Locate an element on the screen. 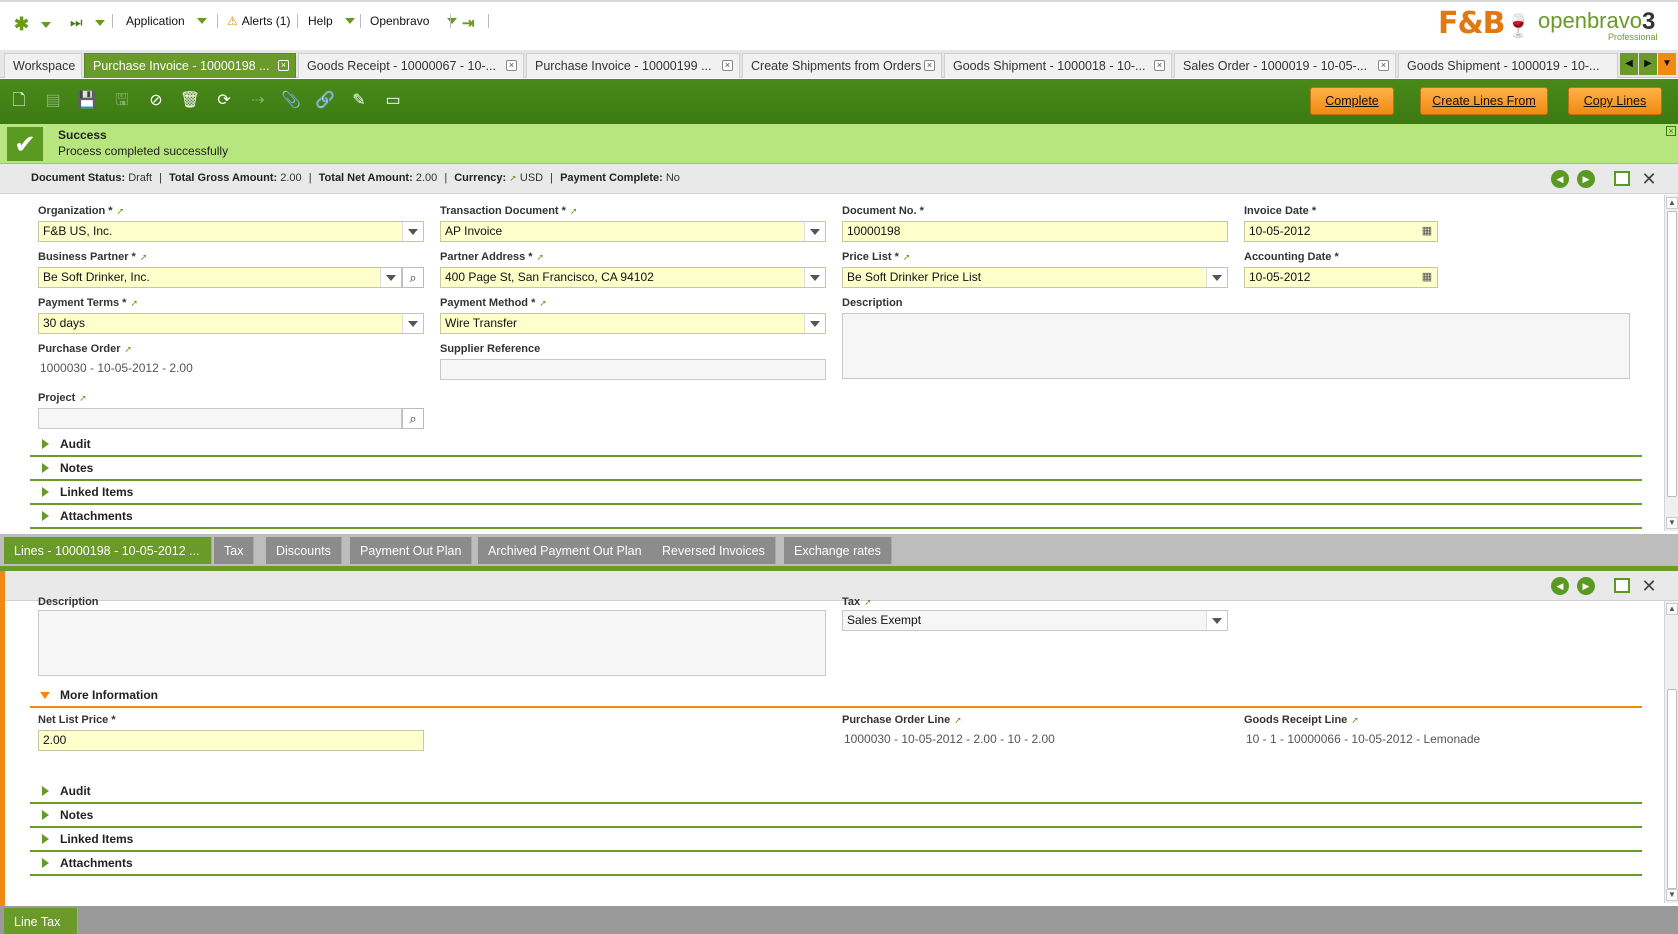 The image size is (1678, 934). line-linked-items-section: Linked Items is located at coordinates (836, 840).